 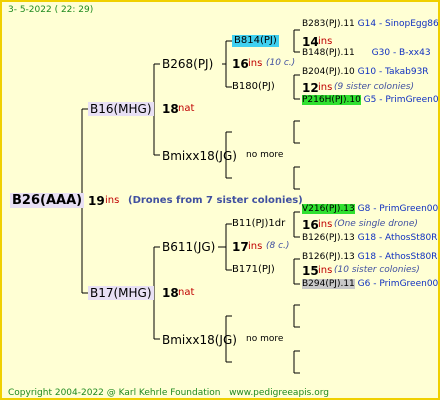 I want to click on g5-row: B148(PJ).11 G30 - B-xx43, so click(x=366, y=53).